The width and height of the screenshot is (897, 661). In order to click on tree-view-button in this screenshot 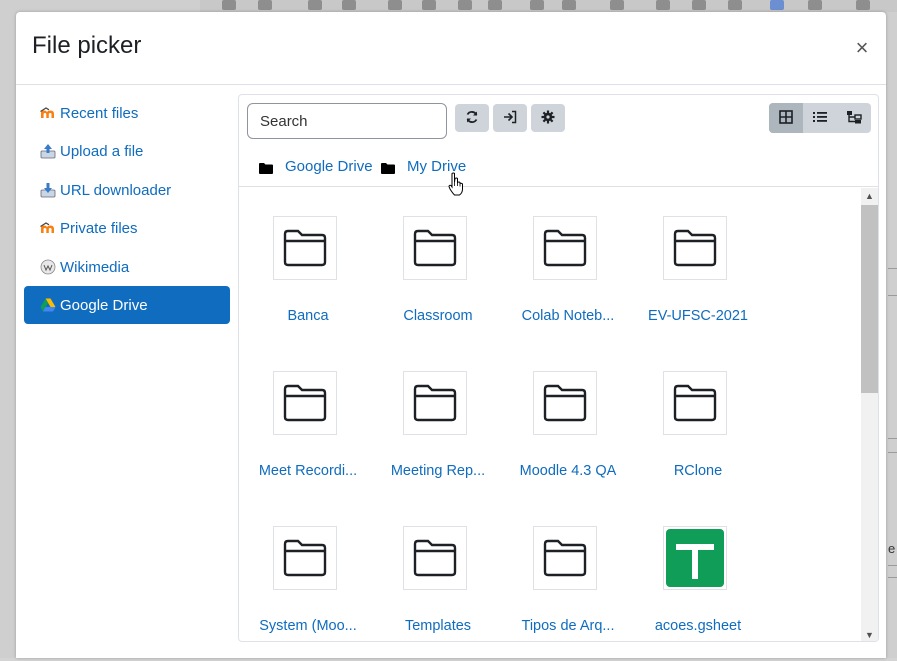, I will do `click(854, 118)`.